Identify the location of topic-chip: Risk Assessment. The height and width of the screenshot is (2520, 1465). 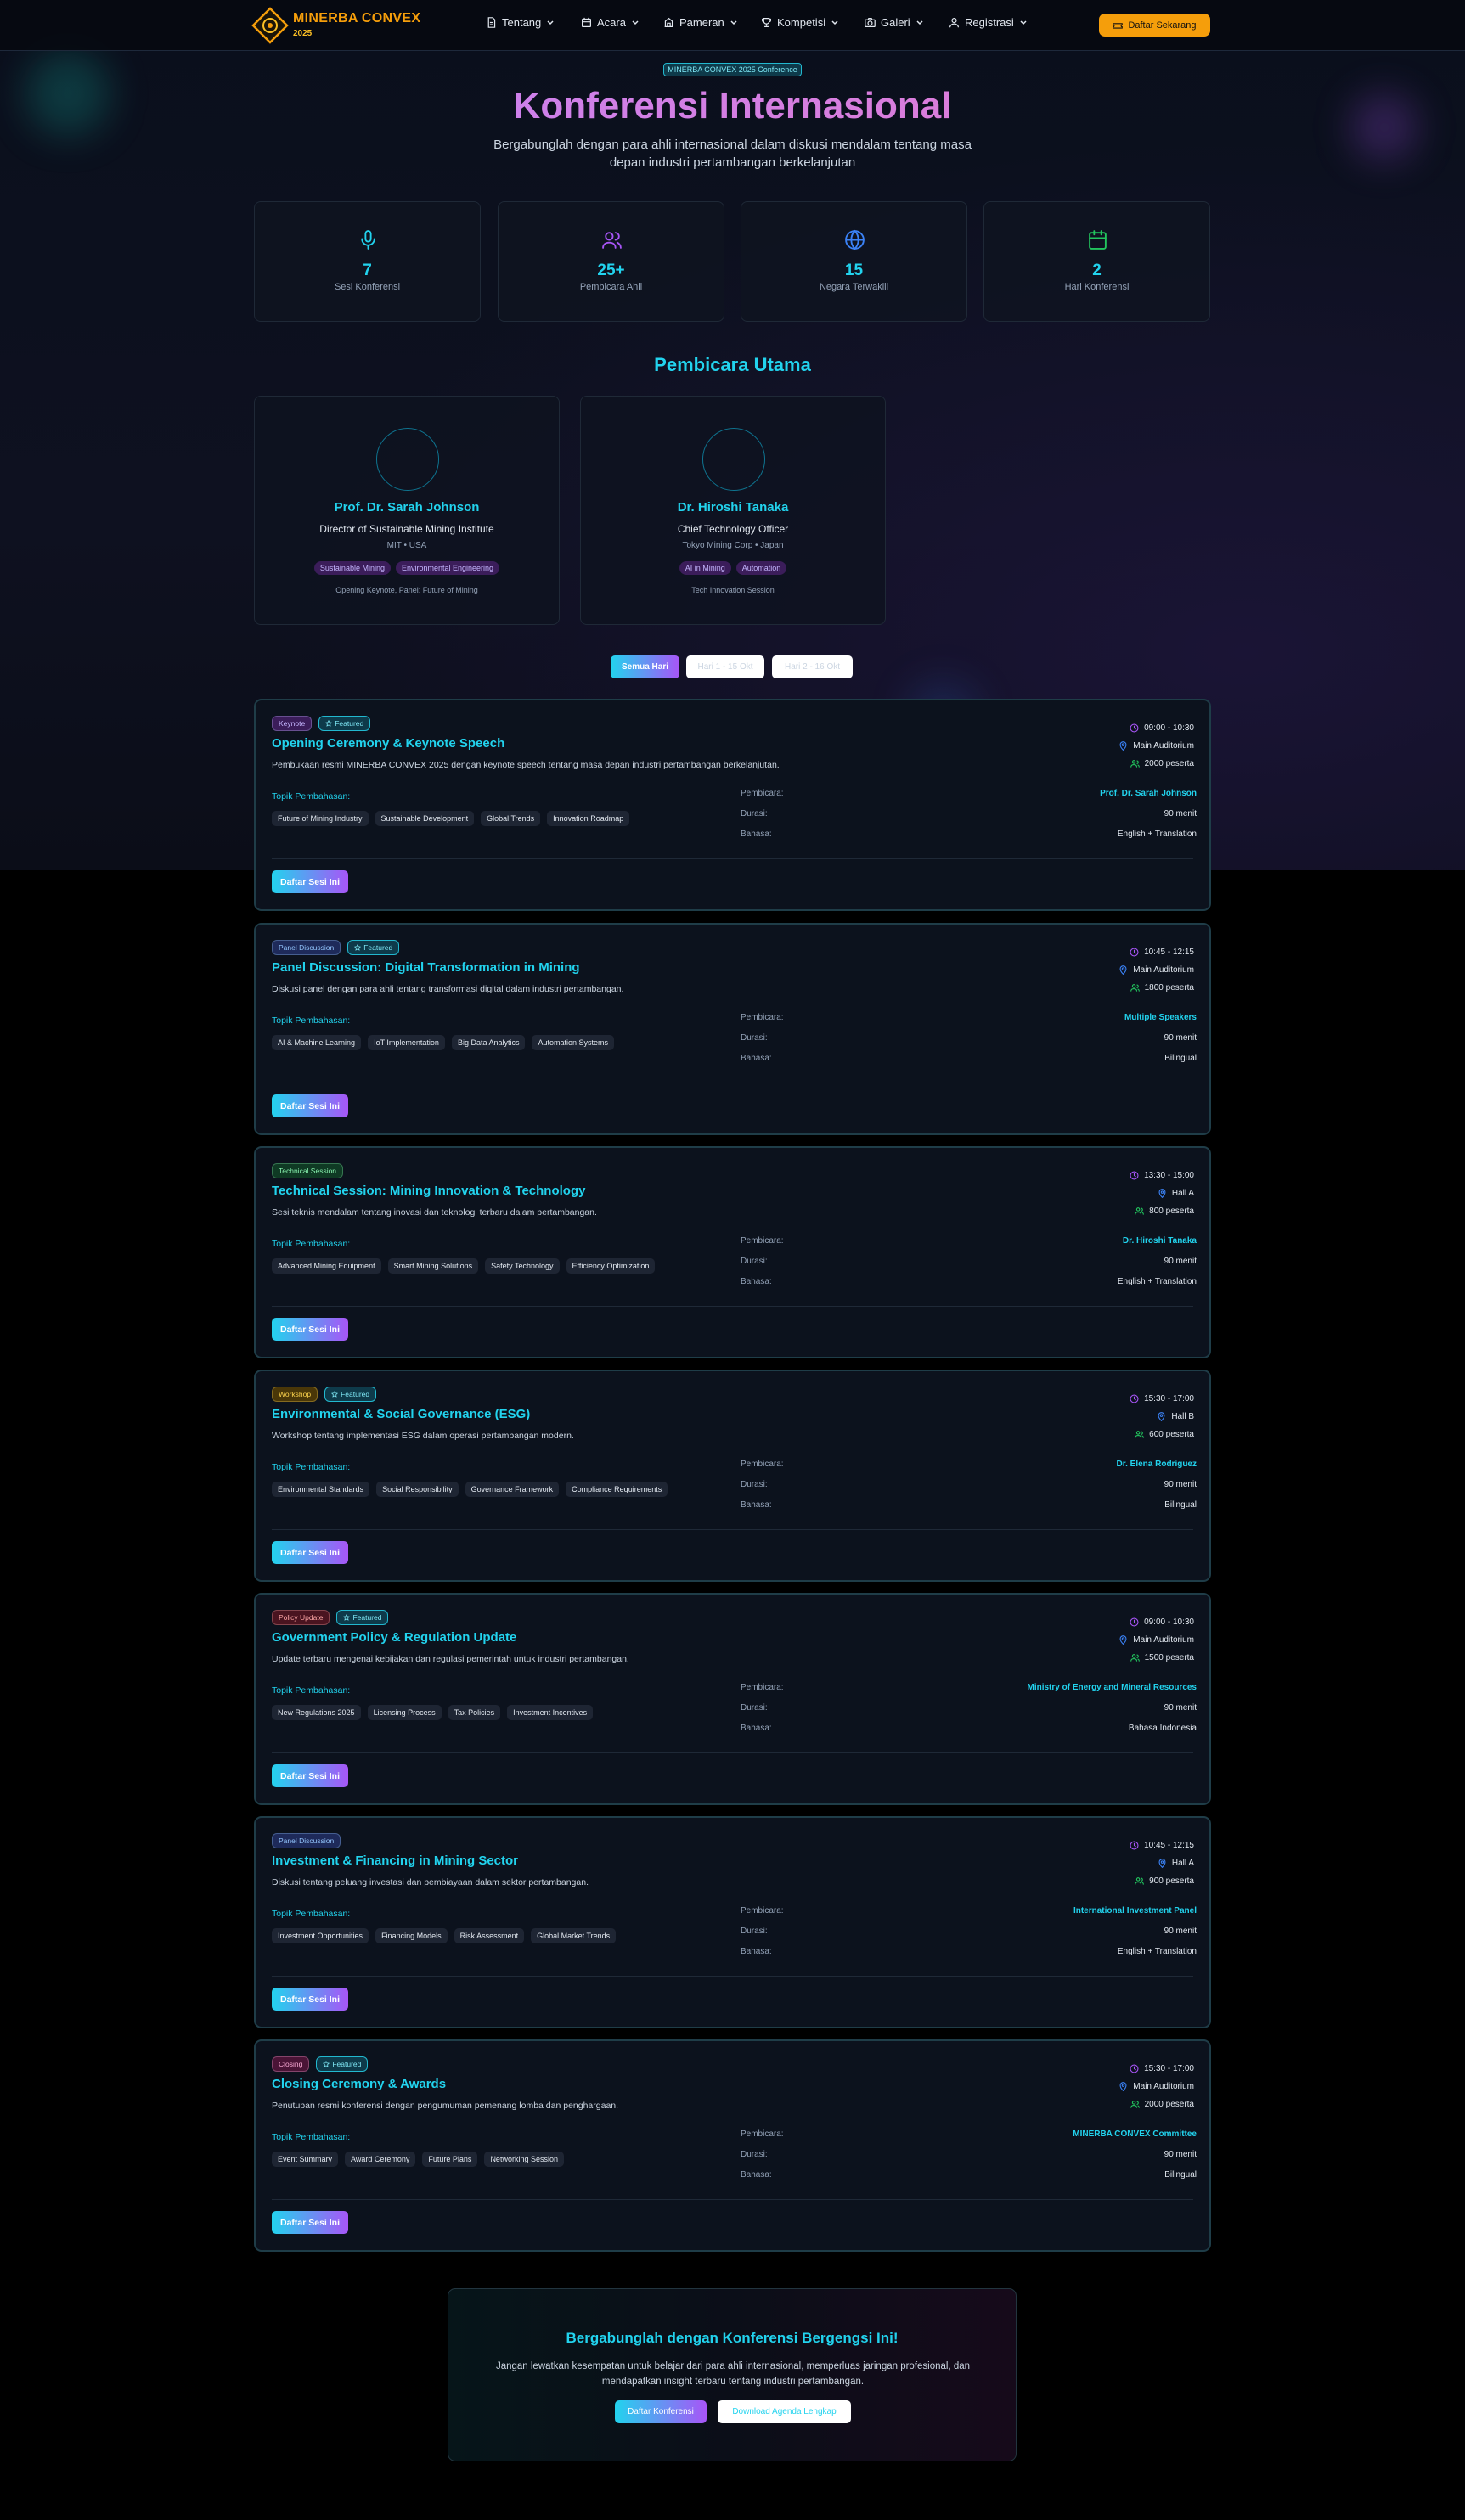
(489, 1936).